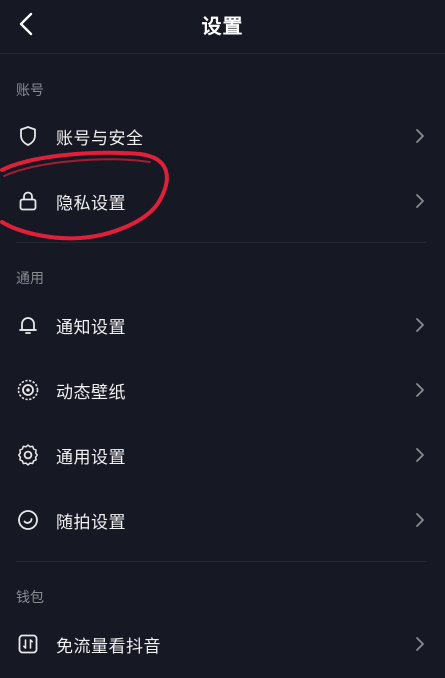  What do you see at coordinates (30, 91) in the screenshot?
I see `section-header-account: 账号` at bounding box center [30, 91].